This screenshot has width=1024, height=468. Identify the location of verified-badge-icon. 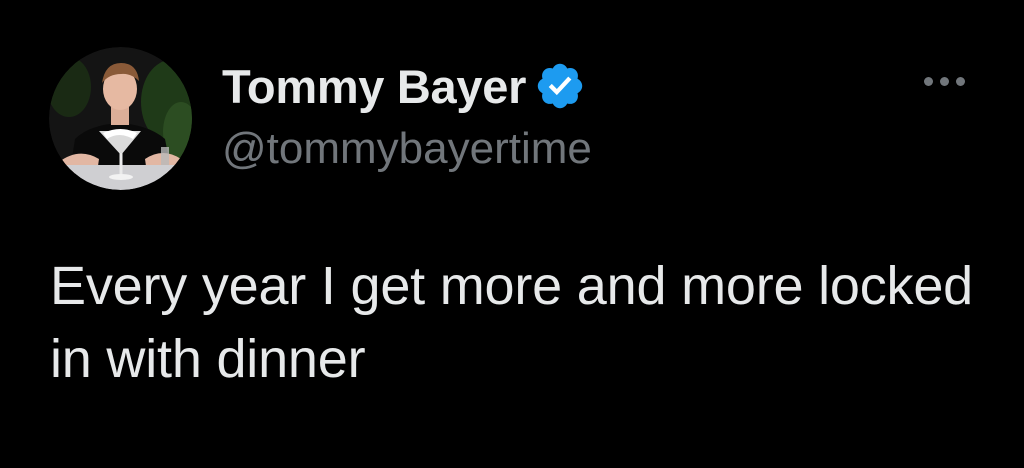
(560, 86).